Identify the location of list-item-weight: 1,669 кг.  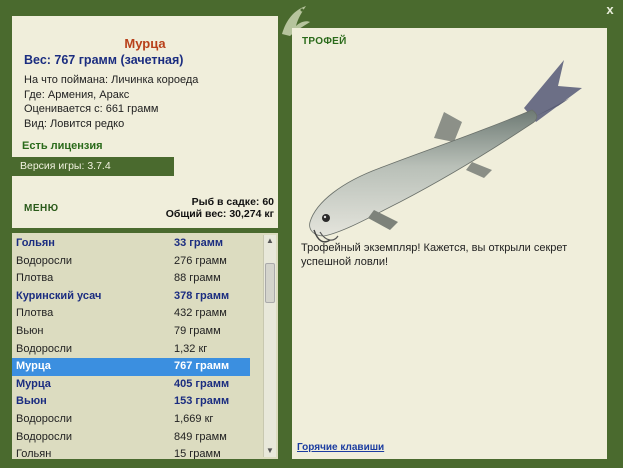
(194, 419).